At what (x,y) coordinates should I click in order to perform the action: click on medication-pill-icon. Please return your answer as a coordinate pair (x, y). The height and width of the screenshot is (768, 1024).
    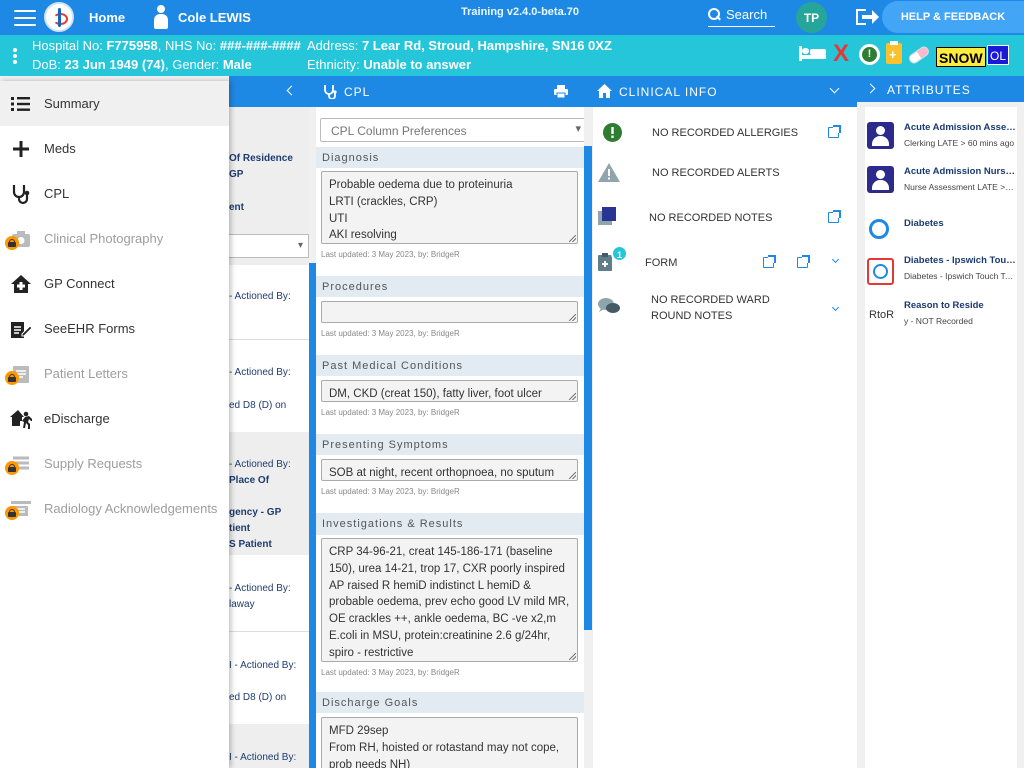
    Looking at the image, I should click on (919, 55).